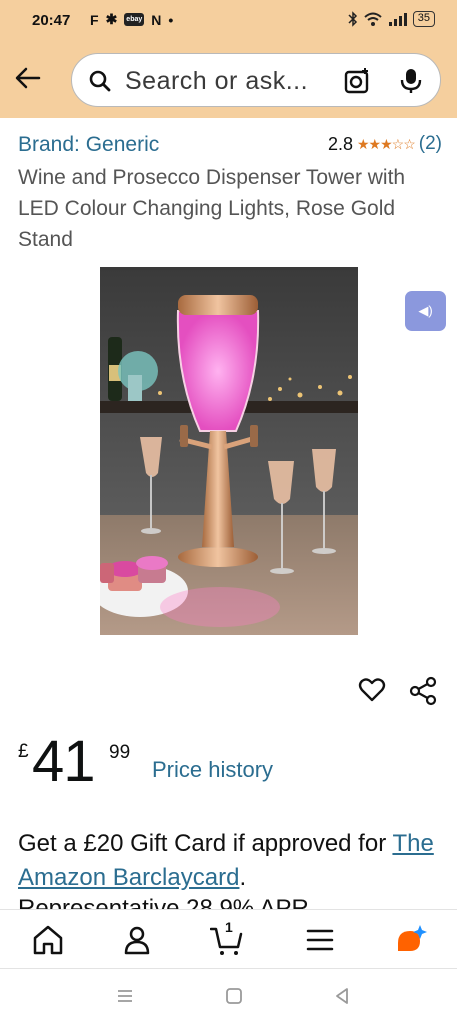 The width and height of the screenshot is (457, 1024). I want to click on search-icon, so click(100, 81).